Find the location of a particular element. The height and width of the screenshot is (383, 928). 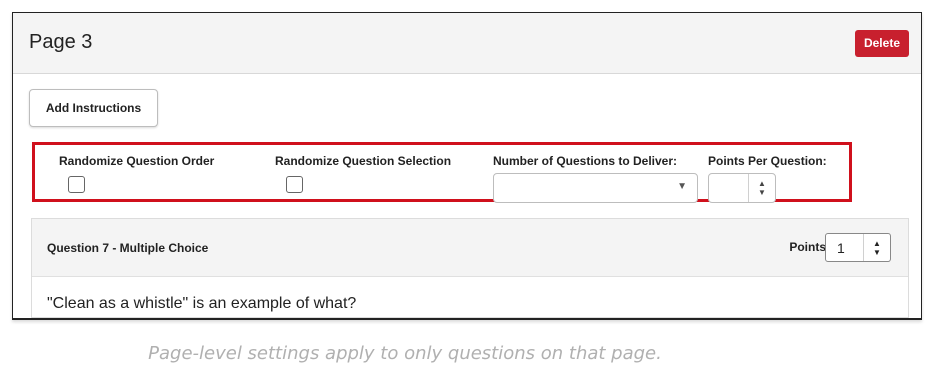

randomize-selection-setting: Randomize Question Selection is located at coordinates (363, 173).